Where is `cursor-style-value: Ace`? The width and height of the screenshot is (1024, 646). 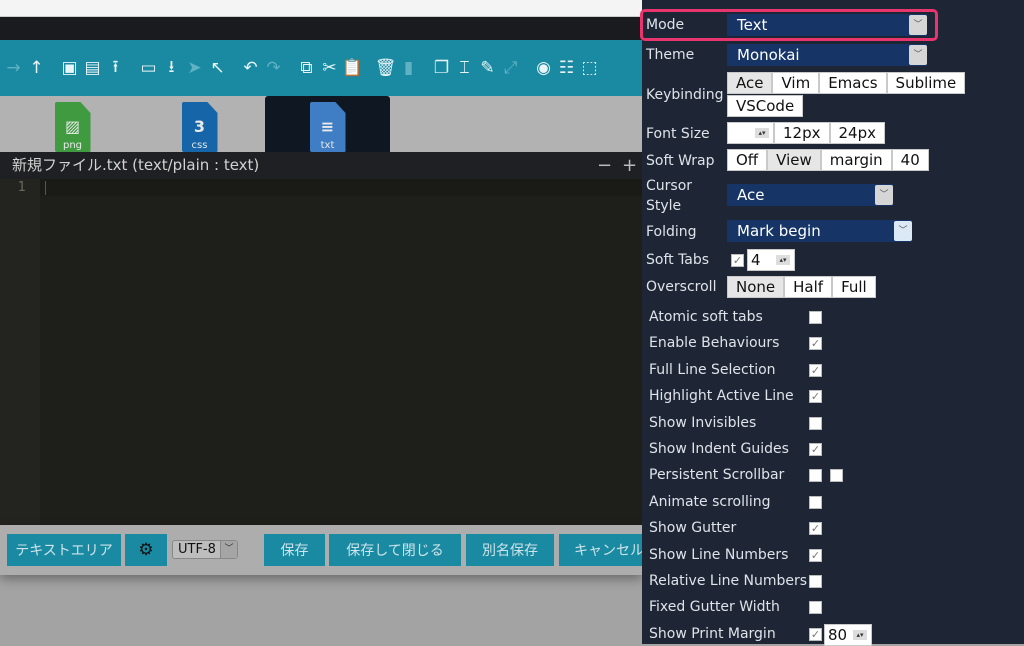
cursor-style-value: Ace is located at coordinates (751, 195).